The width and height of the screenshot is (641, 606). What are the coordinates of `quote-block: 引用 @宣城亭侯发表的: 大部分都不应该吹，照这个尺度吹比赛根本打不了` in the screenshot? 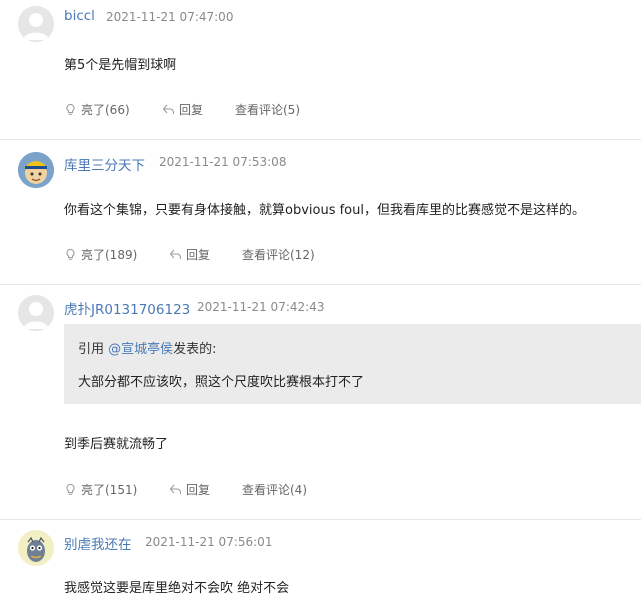 It's located at (352, 364).